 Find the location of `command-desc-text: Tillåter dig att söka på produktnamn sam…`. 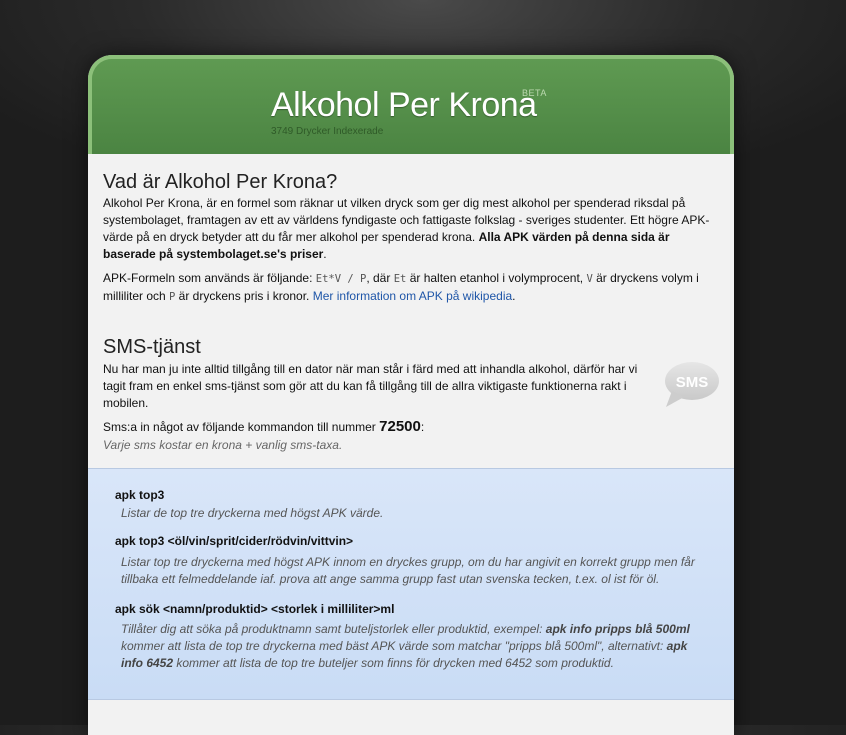

command-desc-text: Tillåter dig att söka på produktnamn sam… is located at coordinates (333, 629).